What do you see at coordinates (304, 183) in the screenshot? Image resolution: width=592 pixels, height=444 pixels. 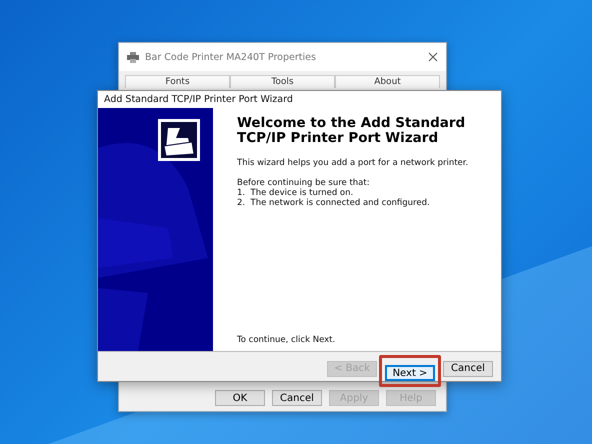 I see `checklist-title: Before continuing be sure that:` at bounding box center [304, 183].